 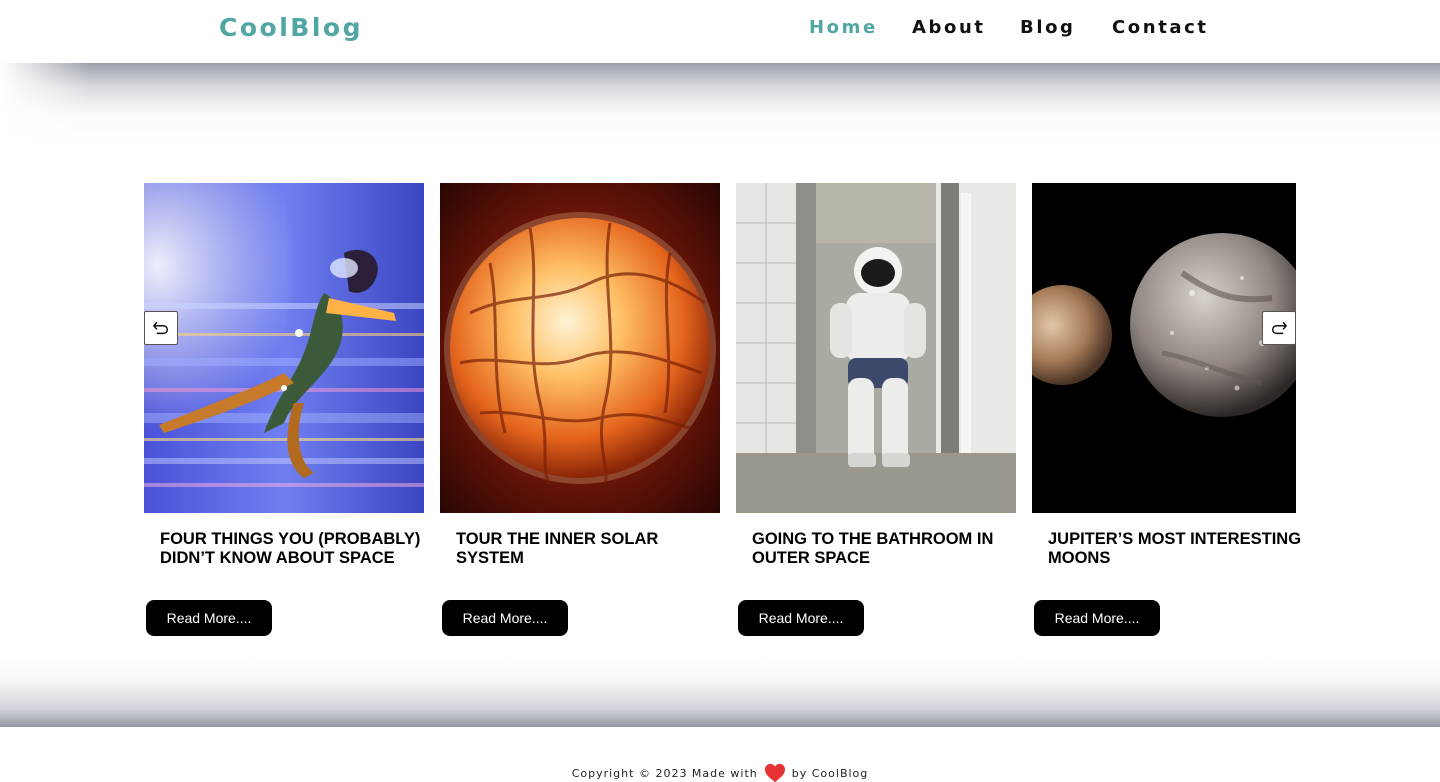 What do you see at coordinates (720, 691) in the screenshot?
I see `footer-shadow` at bounding box center [720, 691].